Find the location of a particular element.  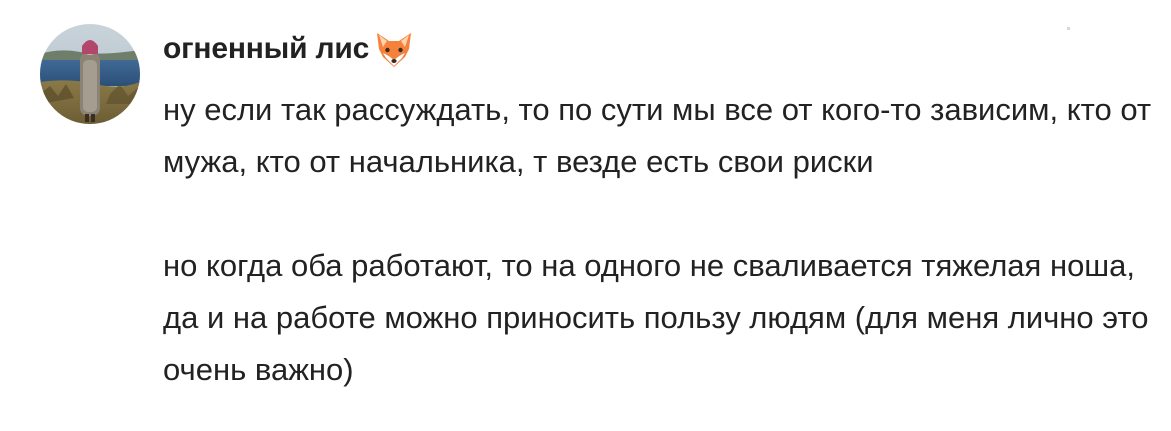

author-line: огненный лис is located at coordinates (290, 49).